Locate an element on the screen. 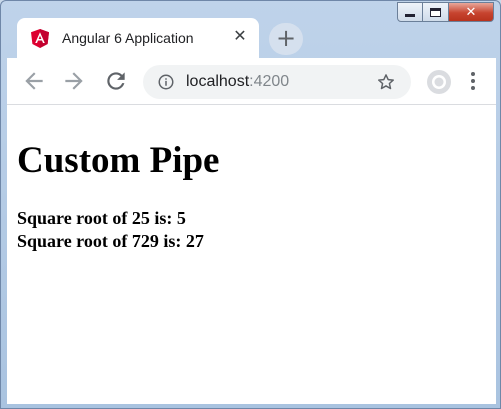  browser-tab: Angular 6 Application ✕ is located at coordinates (138, 38).